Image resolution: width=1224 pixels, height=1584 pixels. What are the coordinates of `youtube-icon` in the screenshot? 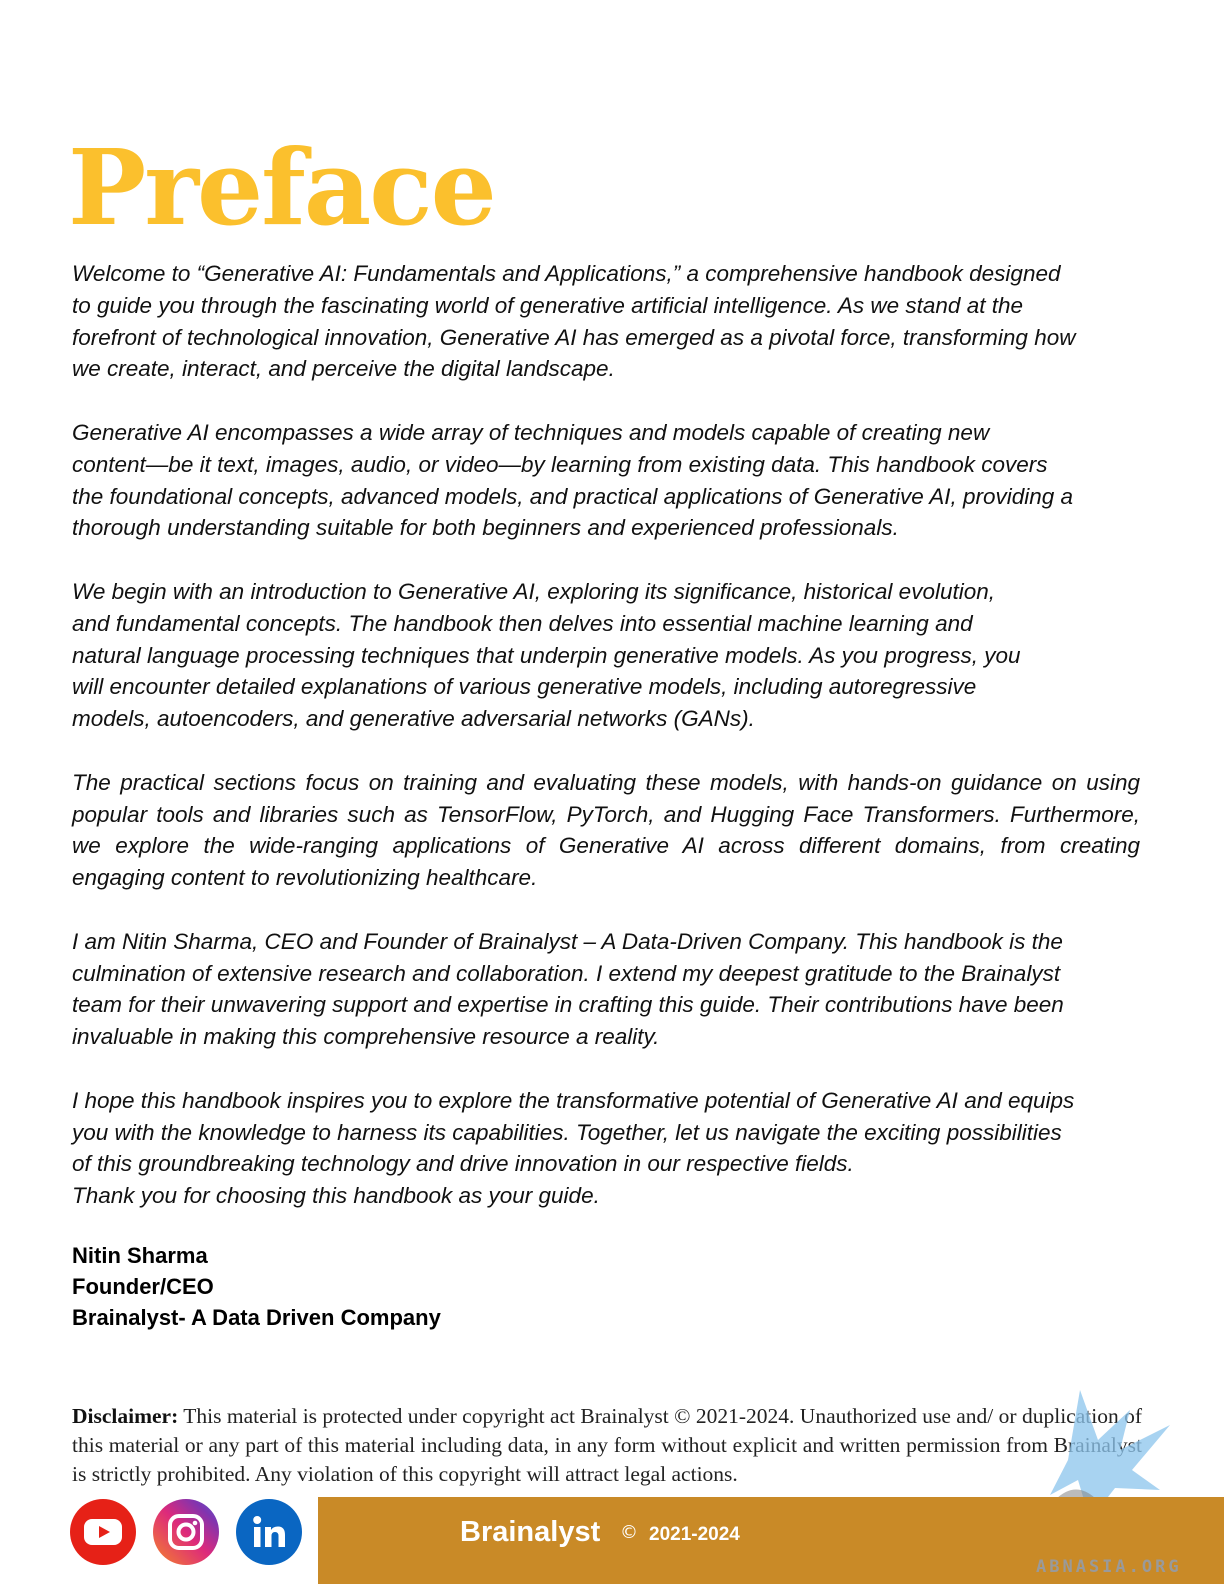 It's located at (103, 1532).